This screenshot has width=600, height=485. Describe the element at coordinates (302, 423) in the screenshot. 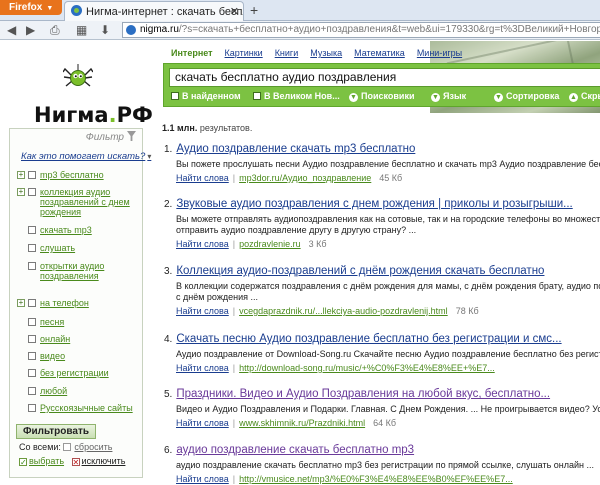

I see `result-url: www.skhimnik.ru/Prazdniki.html` at that location.